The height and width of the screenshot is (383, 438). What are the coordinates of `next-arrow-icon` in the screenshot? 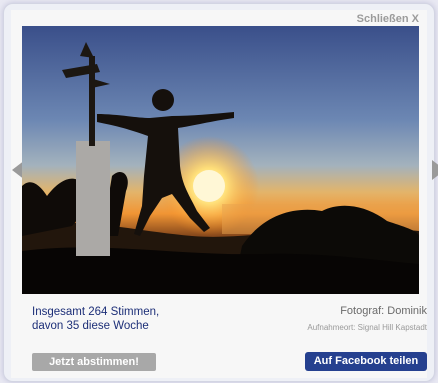 It's located at (435, 170).